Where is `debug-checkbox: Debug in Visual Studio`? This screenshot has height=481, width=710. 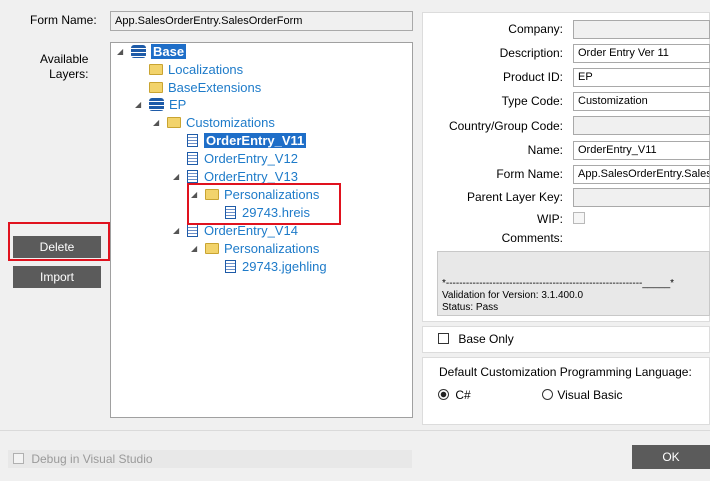 debug-checkbox: Debug in Visual Studio is located at coordinates (83, 459).